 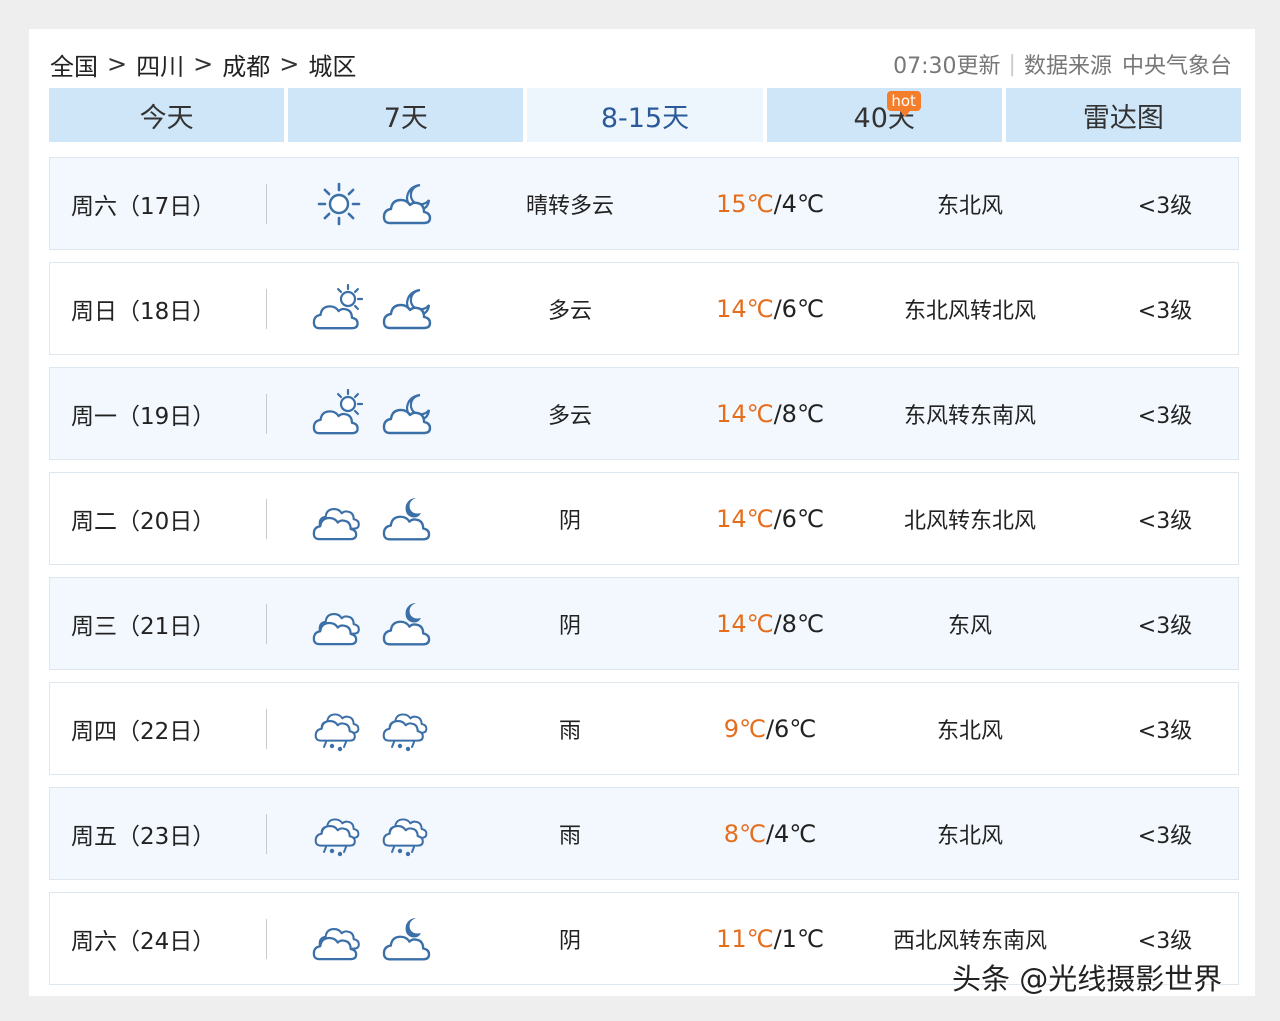 I want to click on temperature-range: 14℃/8℃, so click(x=770, y=623).